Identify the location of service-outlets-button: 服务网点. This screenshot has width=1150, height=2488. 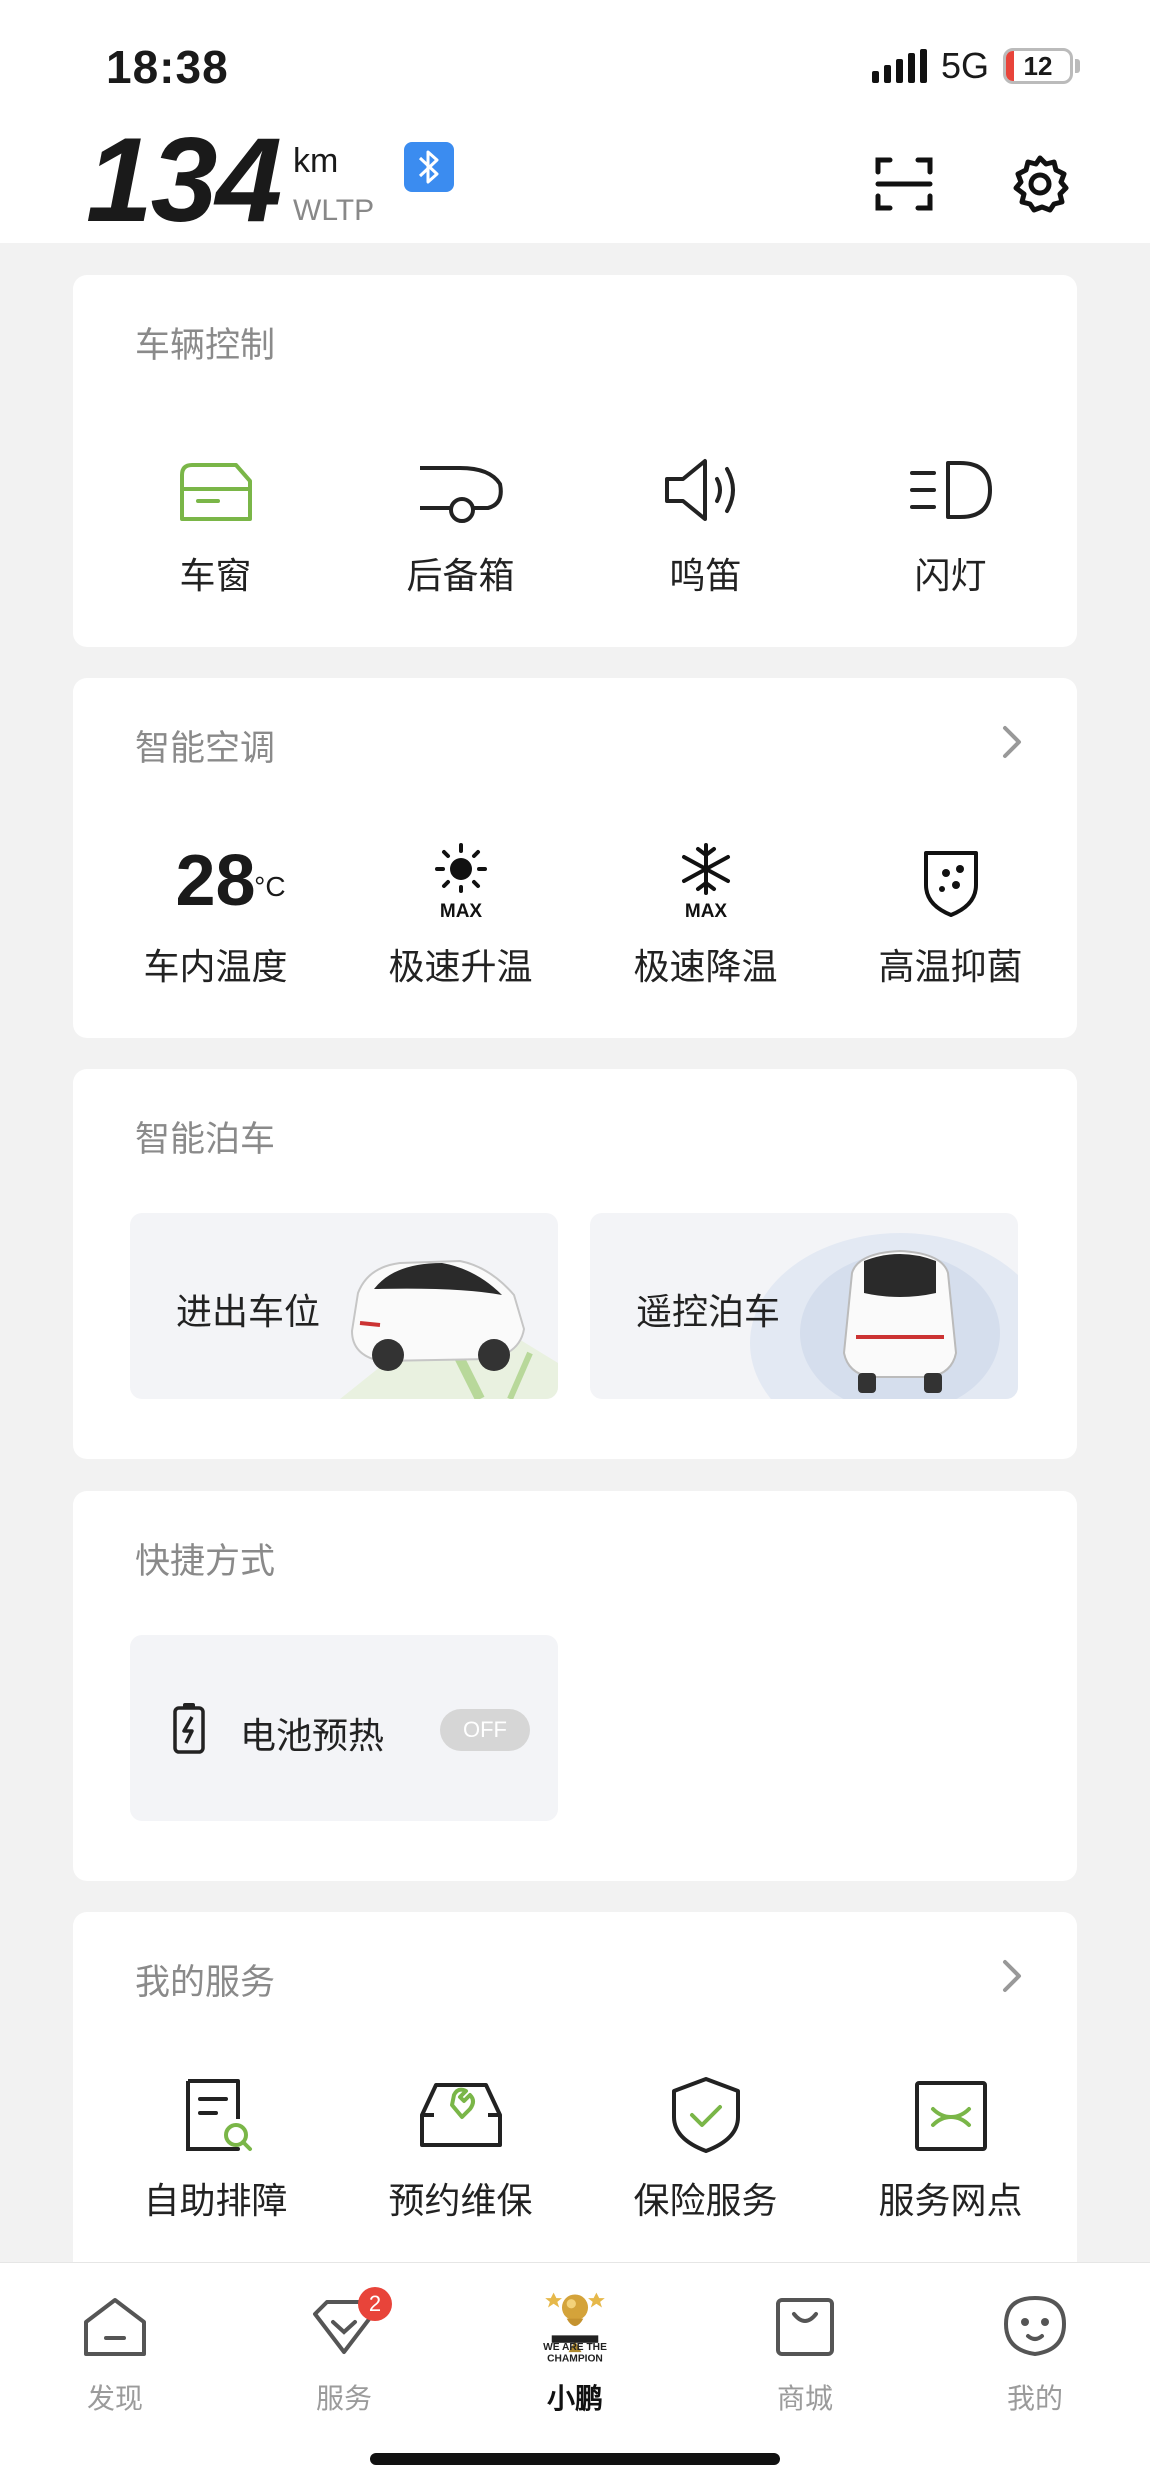
(950, 2147).